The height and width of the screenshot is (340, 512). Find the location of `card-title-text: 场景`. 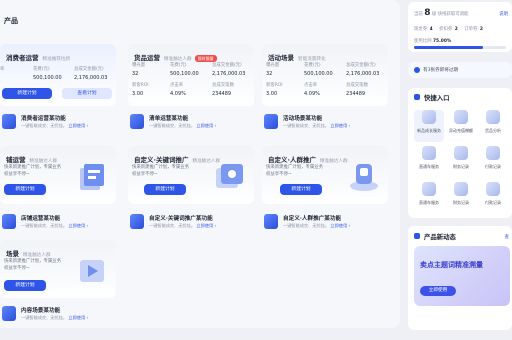

card-title-text: 场景 is located at coordinates (12, 254).